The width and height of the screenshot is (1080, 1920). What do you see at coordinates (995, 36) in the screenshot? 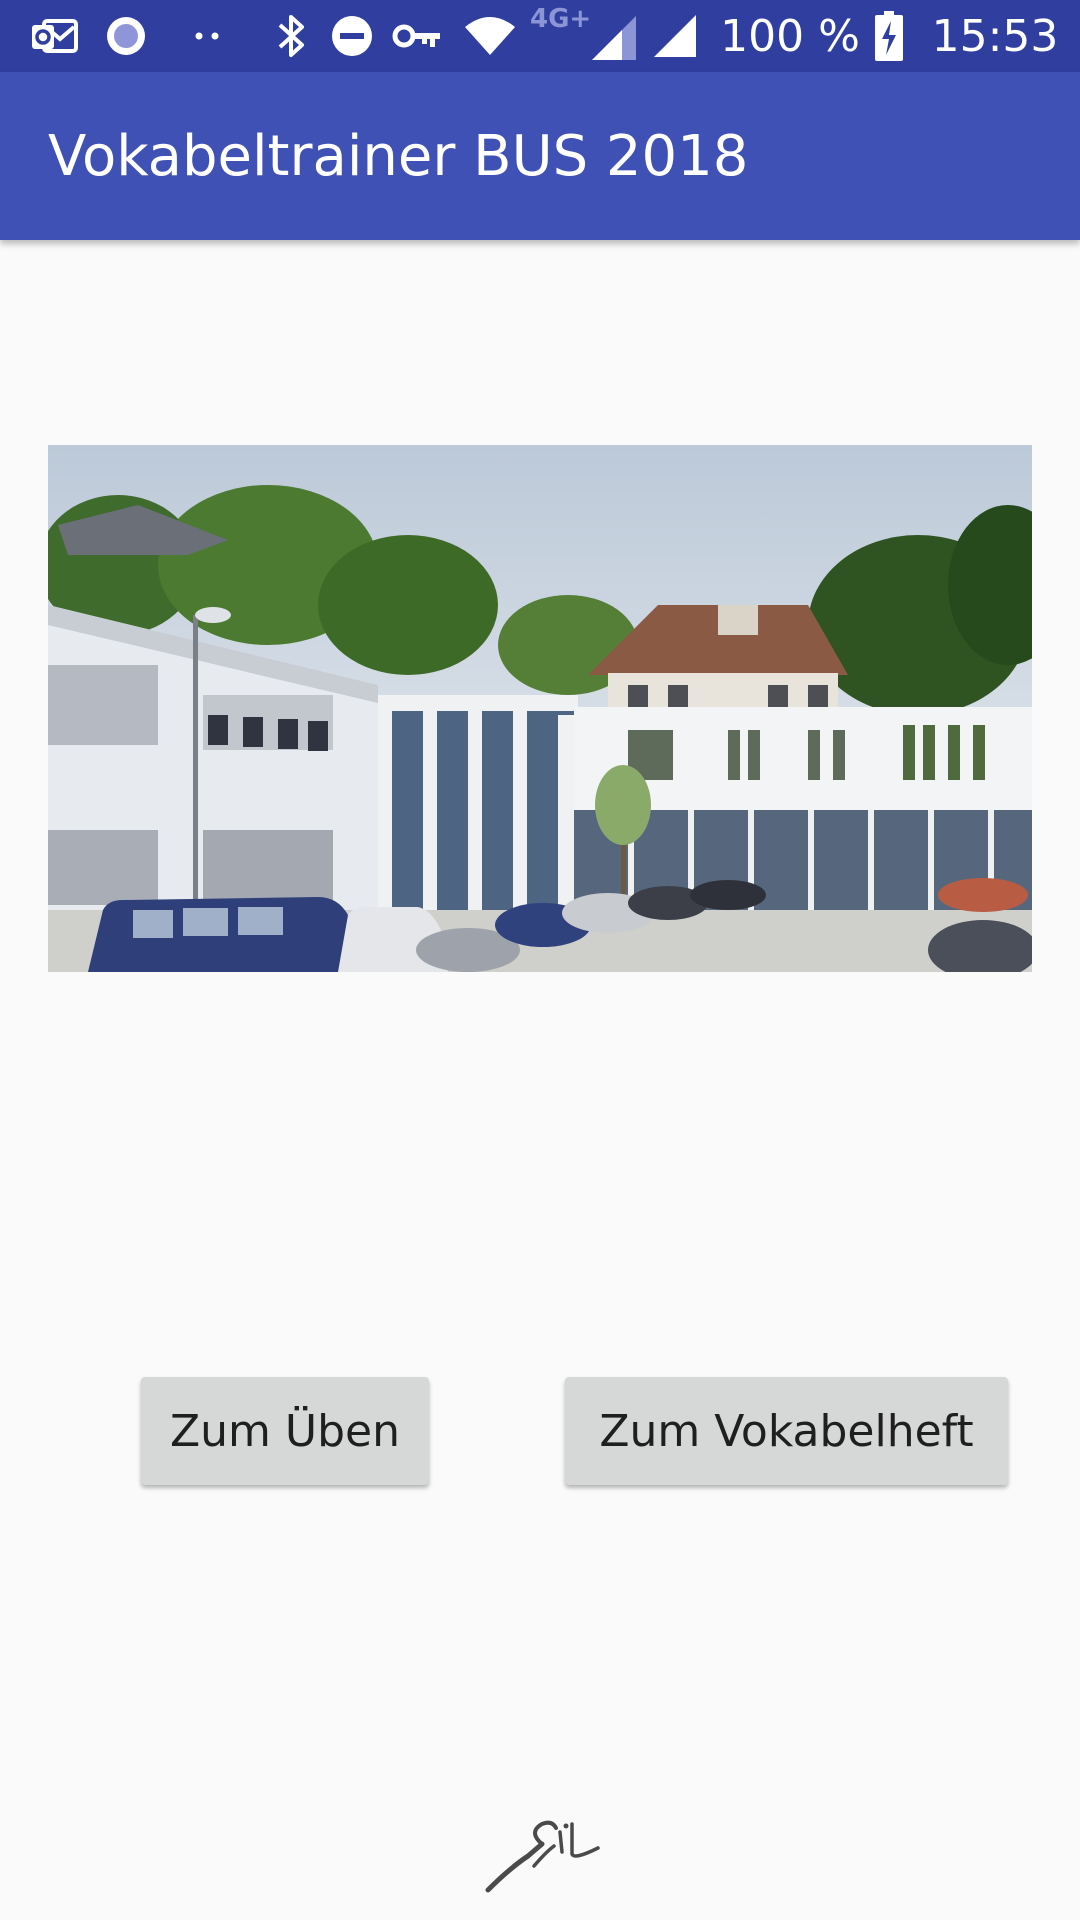
I see `clock: 15:53` at bounding box center [995, 36].